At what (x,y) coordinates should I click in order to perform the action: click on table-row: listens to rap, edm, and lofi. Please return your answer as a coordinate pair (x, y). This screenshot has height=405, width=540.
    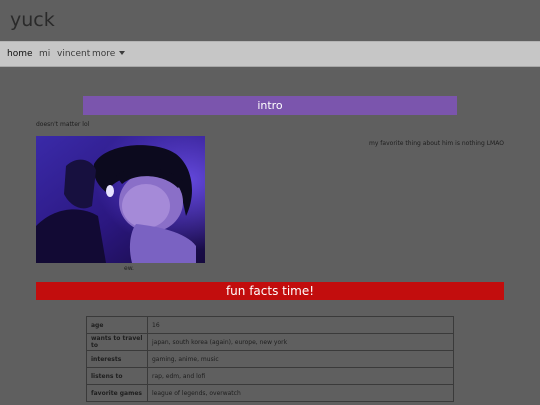
    Looking at the image, I should click on (270, 376).